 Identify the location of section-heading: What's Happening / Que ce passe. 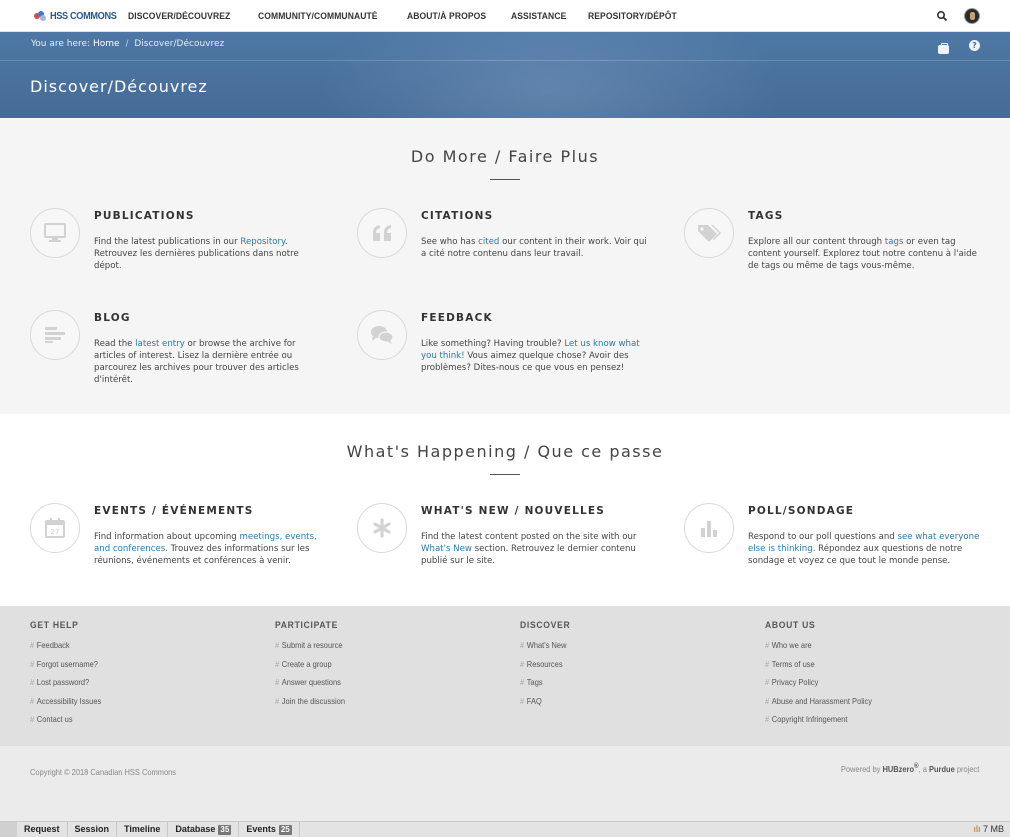
(505, 451).